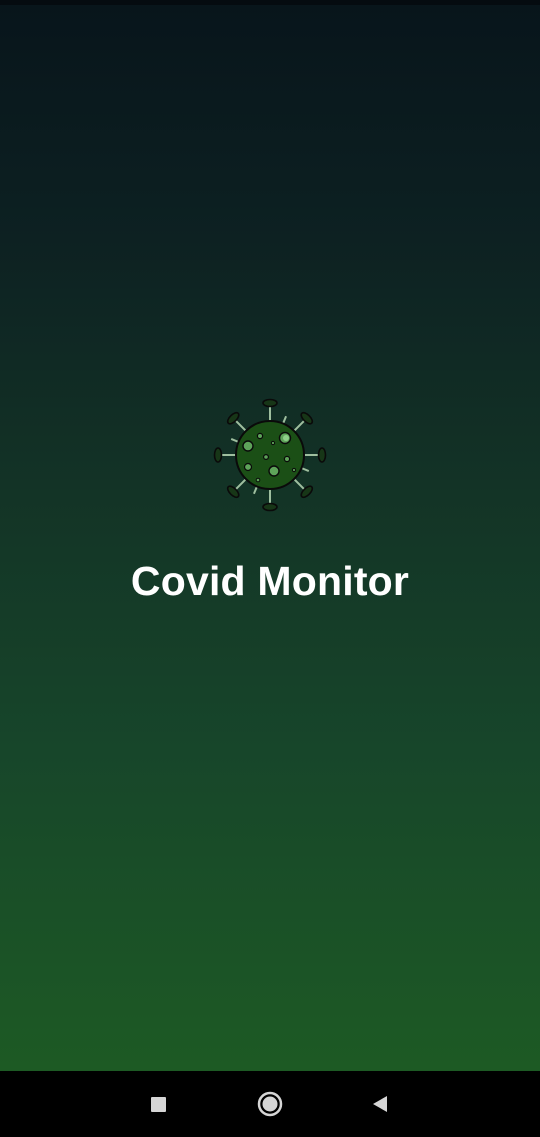  I want to click on triangle-back-icon, so click(380, 1104).